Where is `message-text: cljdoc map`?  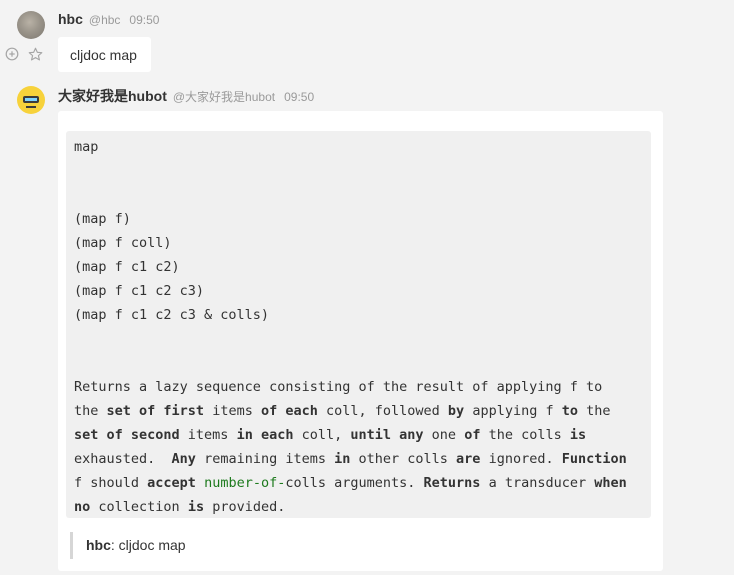 message-text: cljdoc map is located at coordinates (103, 55).